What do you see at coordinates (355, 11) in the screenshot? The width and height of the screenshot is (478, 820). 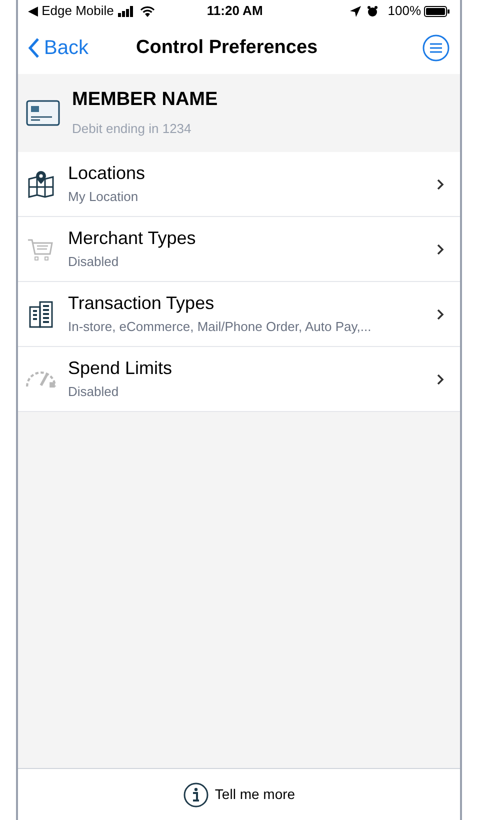 I see `location-arrow-icon` at bounding box center [355, 11].